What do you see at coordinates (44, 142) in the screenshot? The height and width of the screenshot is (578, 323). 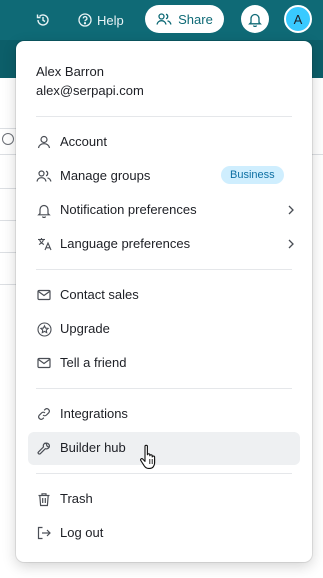 I see `user-icon` at bounding box center [44, 142].